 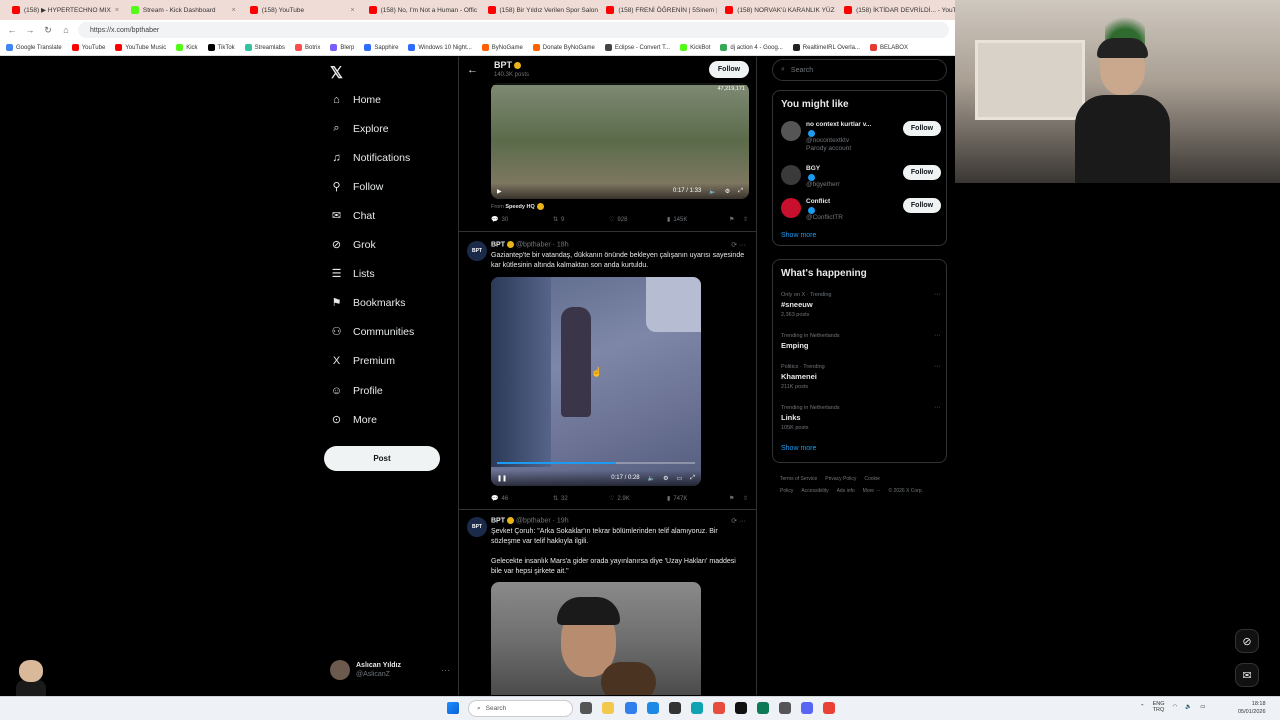 What do you see at coordinates (502, 47) in the screenshot?
I see `bookmark-item: ByNoGame` at bounding box center [502, 47].